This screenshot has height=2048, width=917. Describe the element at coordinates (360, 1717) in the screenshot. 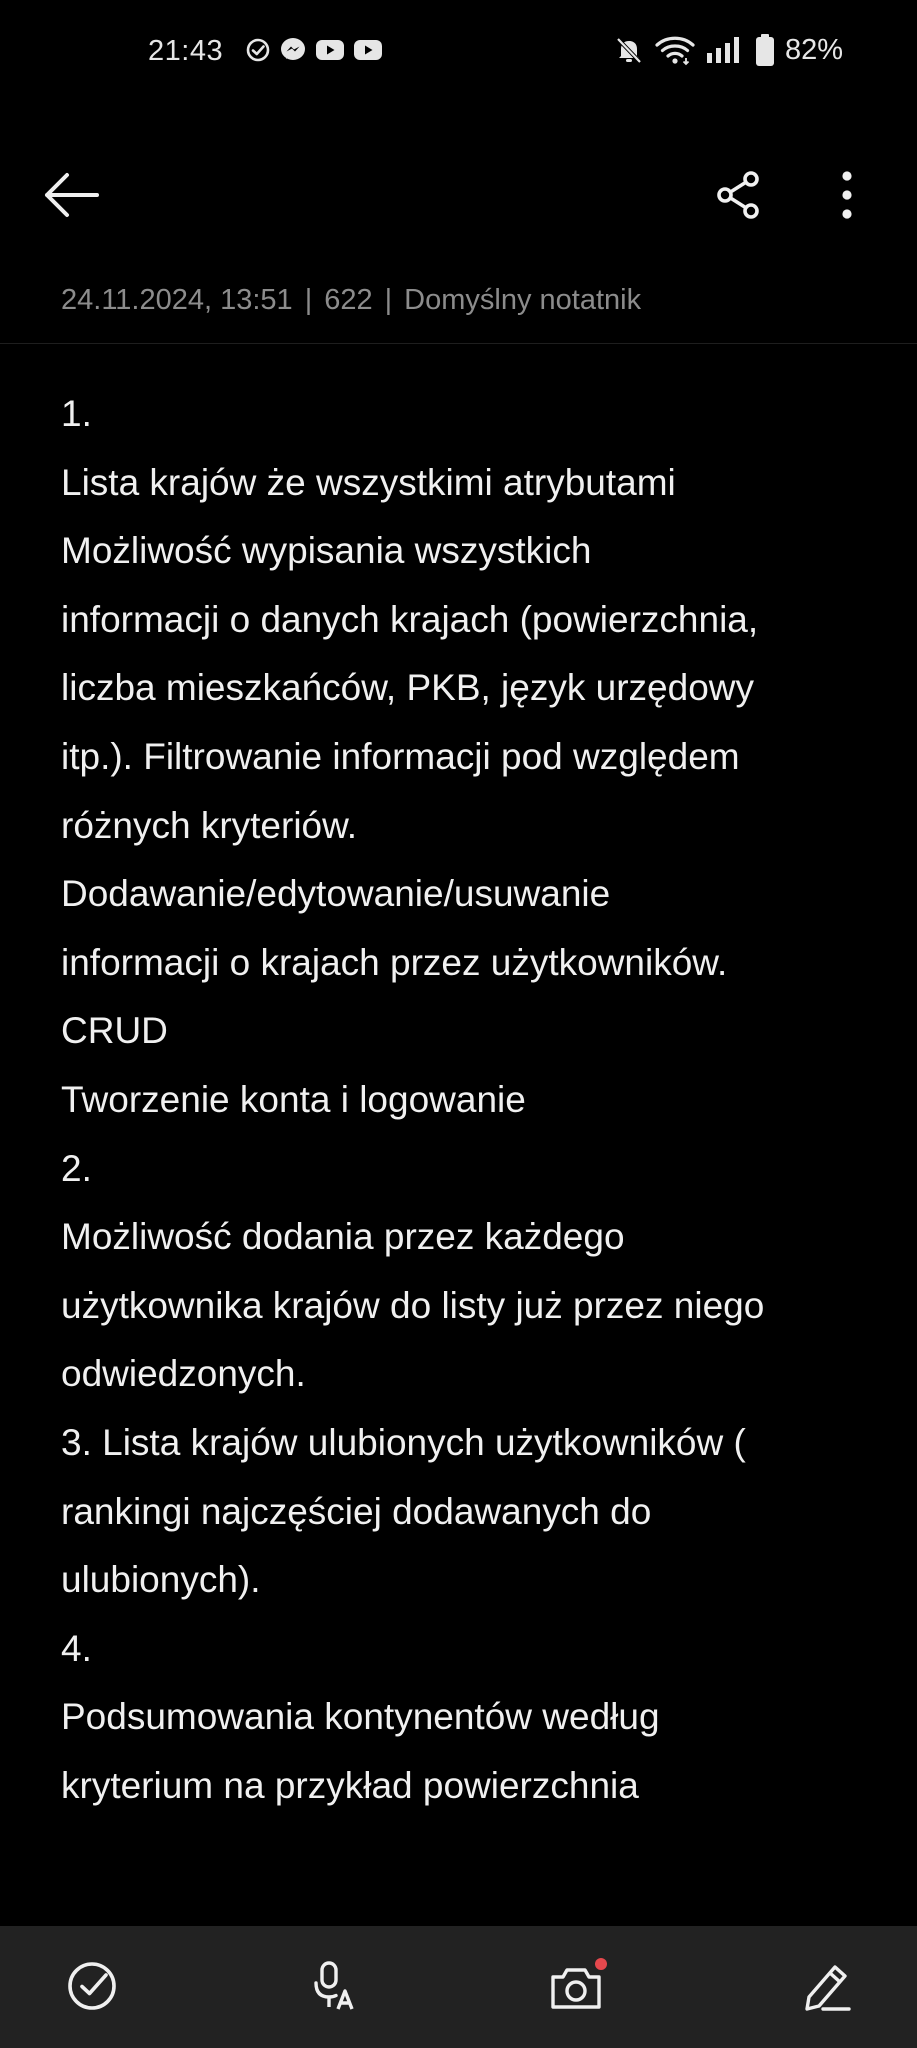

I see `note-line: Podsumowania kontynentów według` at that location.